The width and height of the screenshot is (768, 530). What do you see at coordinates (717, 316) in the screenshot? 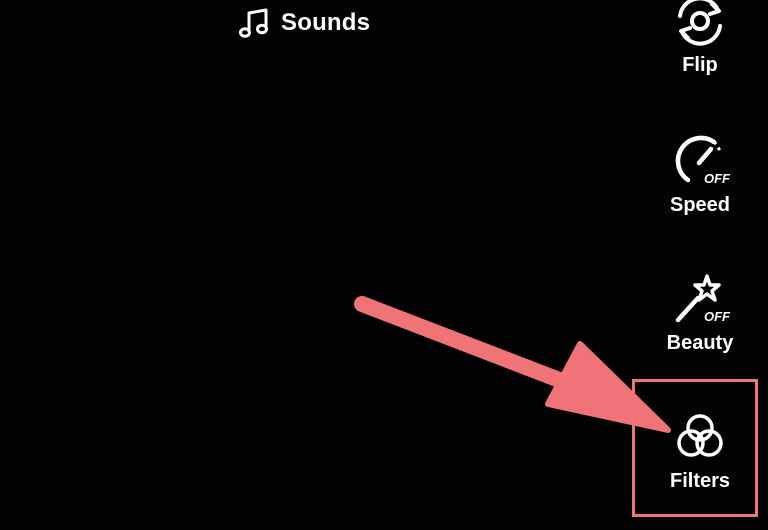
I see `beauty-off-badge: OFF` at bounding box center [717, 316].